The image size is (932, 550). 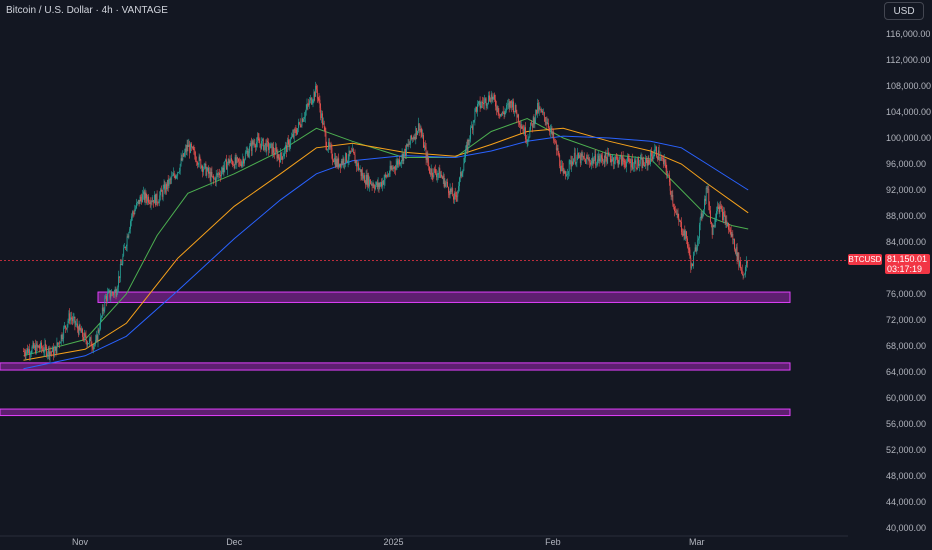 I want to click on y-tick-label: 108,000.00, so click(x=908, y=86).